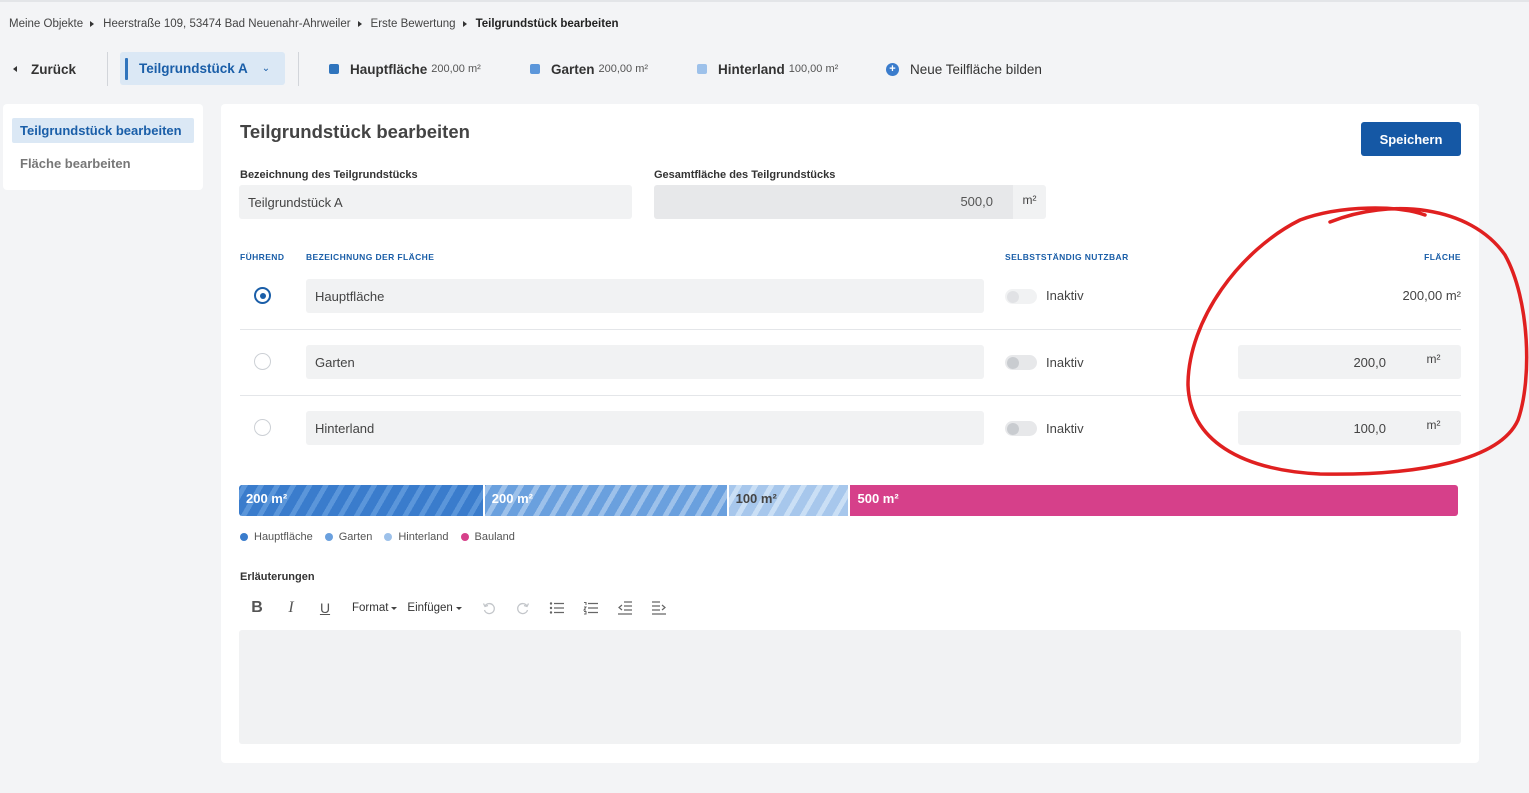 This screenshot has width=1529, height=793. I want to click on garten-color-icon, so click(535, 69).